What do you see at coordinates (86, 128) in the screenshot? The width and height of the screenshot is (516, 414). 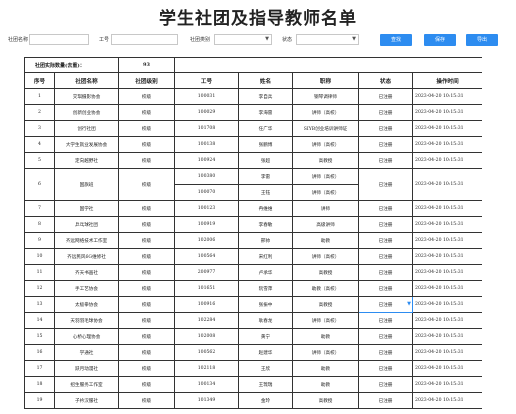 I see `cell-club-name: 创行社团` at bounding box center [86, 128].